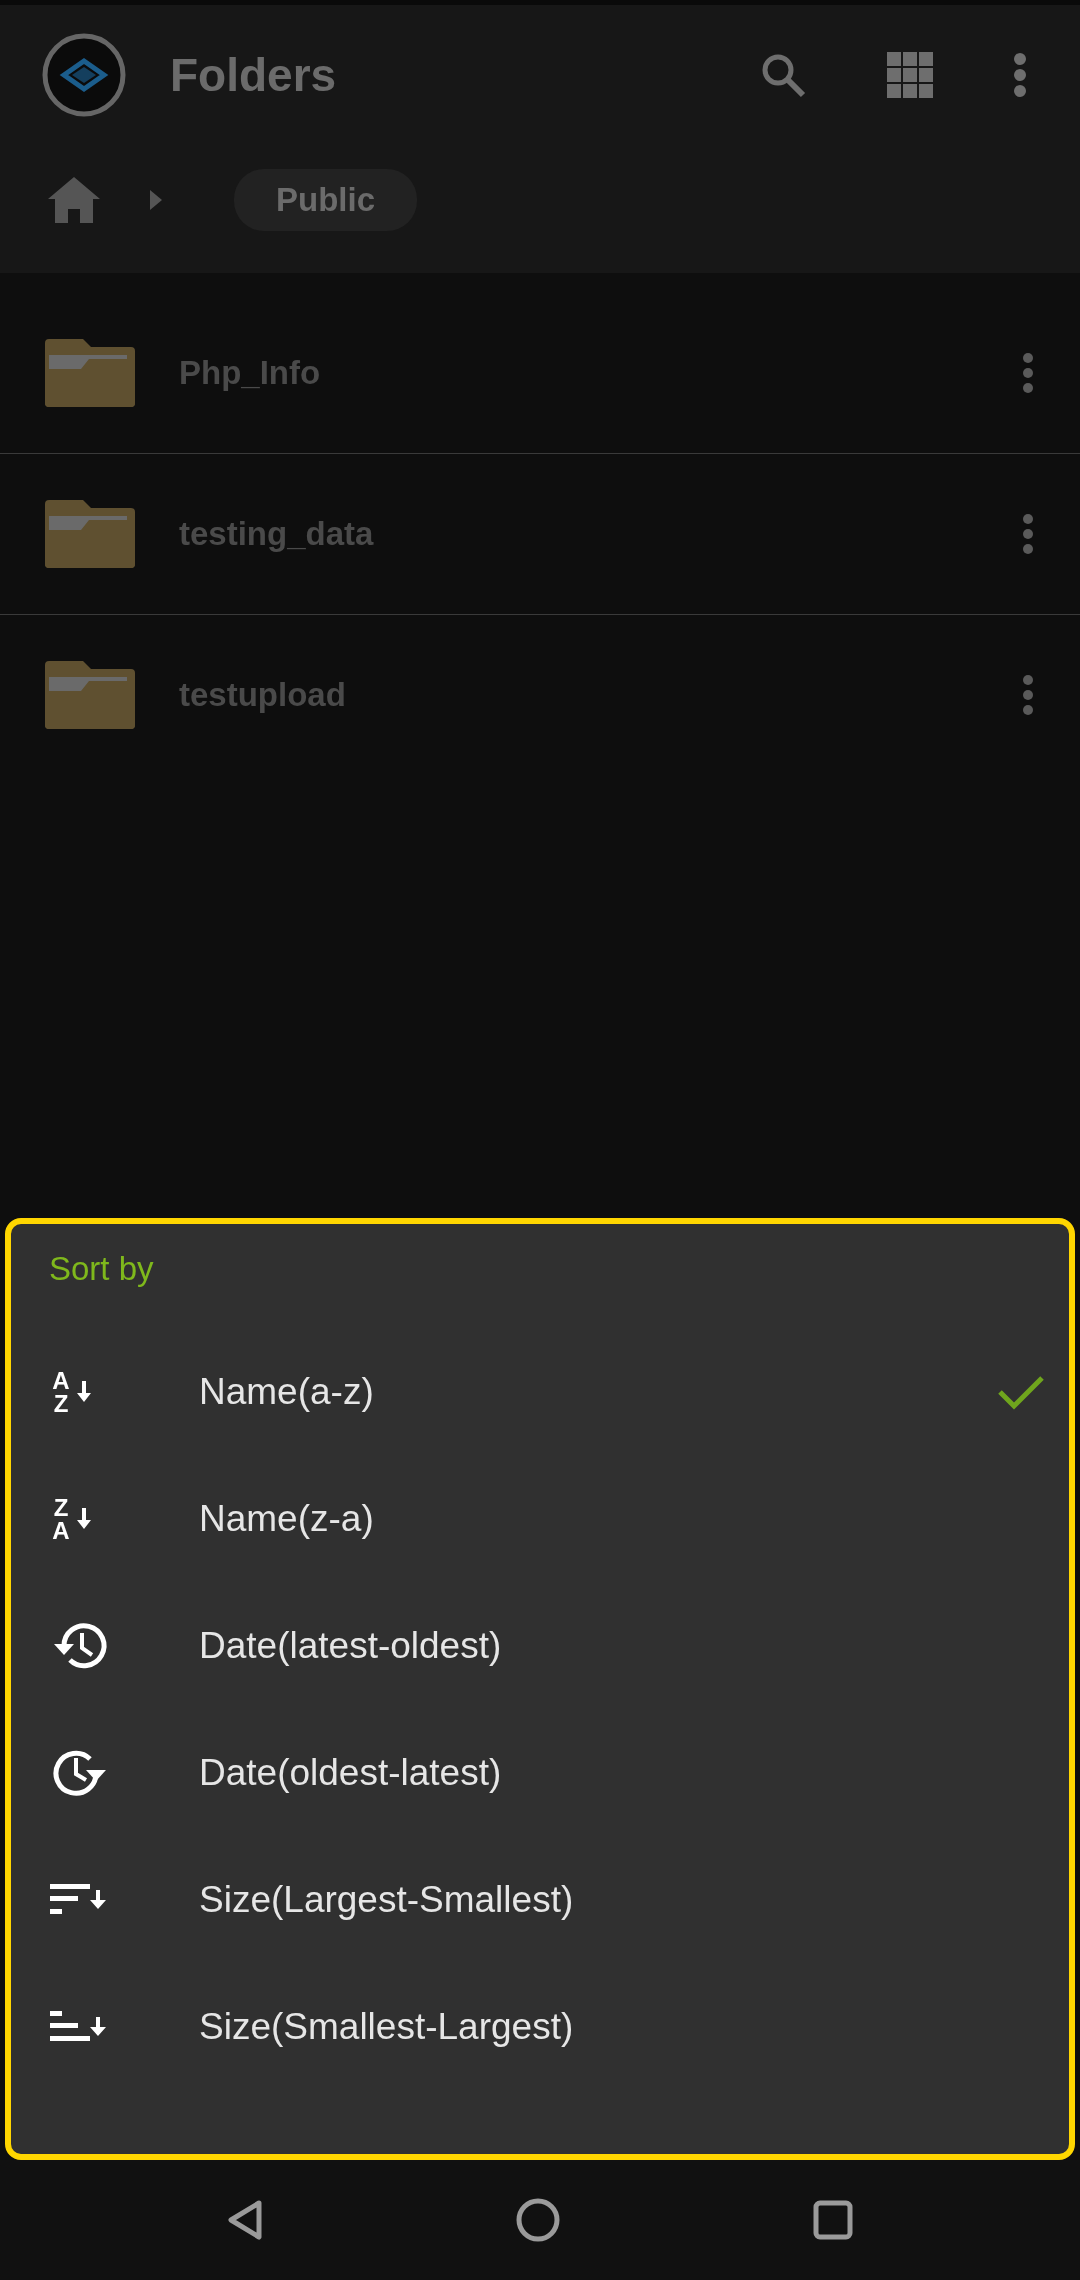 Image resolution: width=1080 pixels, height=2280 pixels. I want to click on home-button-icon, so click(538, 2220).